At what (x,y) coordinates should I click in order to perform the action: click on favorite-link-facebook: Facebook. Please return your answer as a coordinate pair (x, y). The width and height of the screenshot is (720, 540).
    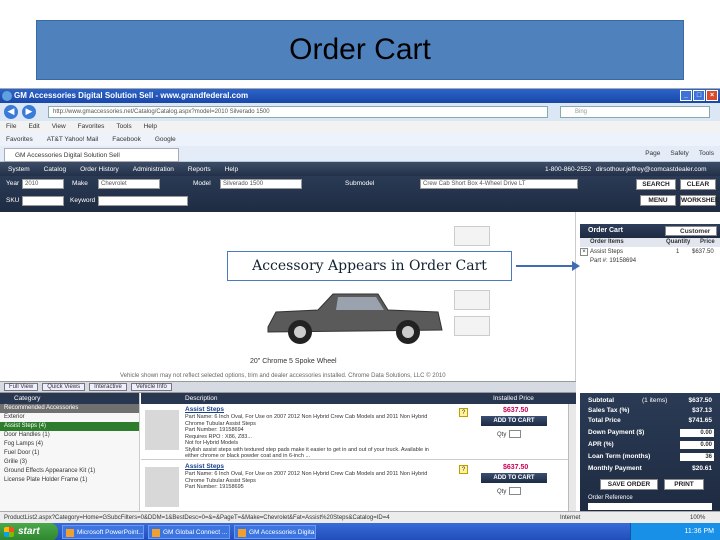
    Looking at the image, I should click on (126, 139).